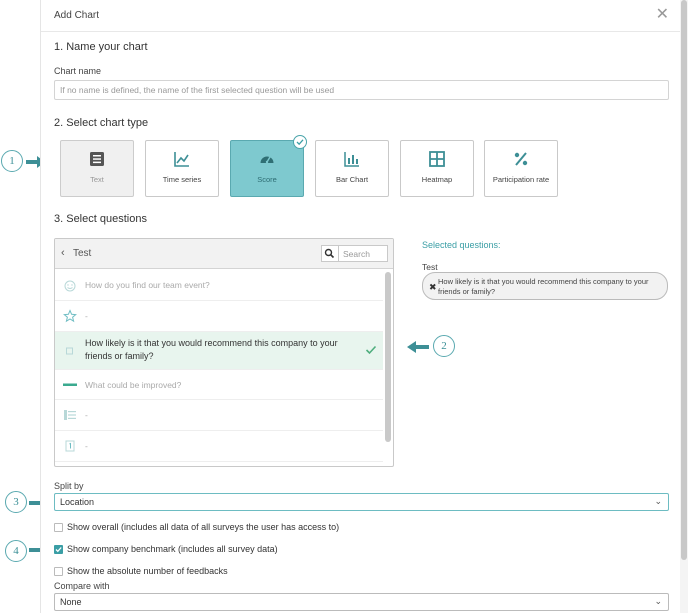 This screenshot has width=688, height=613. What do you see at coordinates (430, 267) in the screenshot?
I see `selected-group-label: Test` at bounding box center [430, 267].